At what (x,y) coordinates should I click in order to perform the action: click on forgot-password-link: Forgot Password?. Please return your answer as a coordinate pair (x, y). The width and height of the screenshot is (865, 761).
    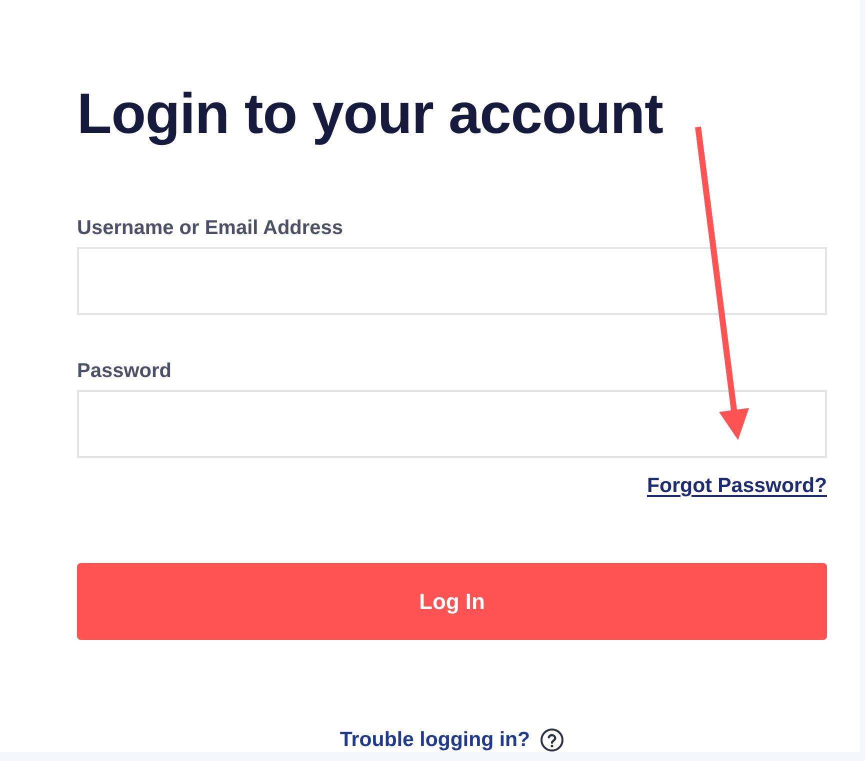
    Looking at the image, I should click on (737, 486).